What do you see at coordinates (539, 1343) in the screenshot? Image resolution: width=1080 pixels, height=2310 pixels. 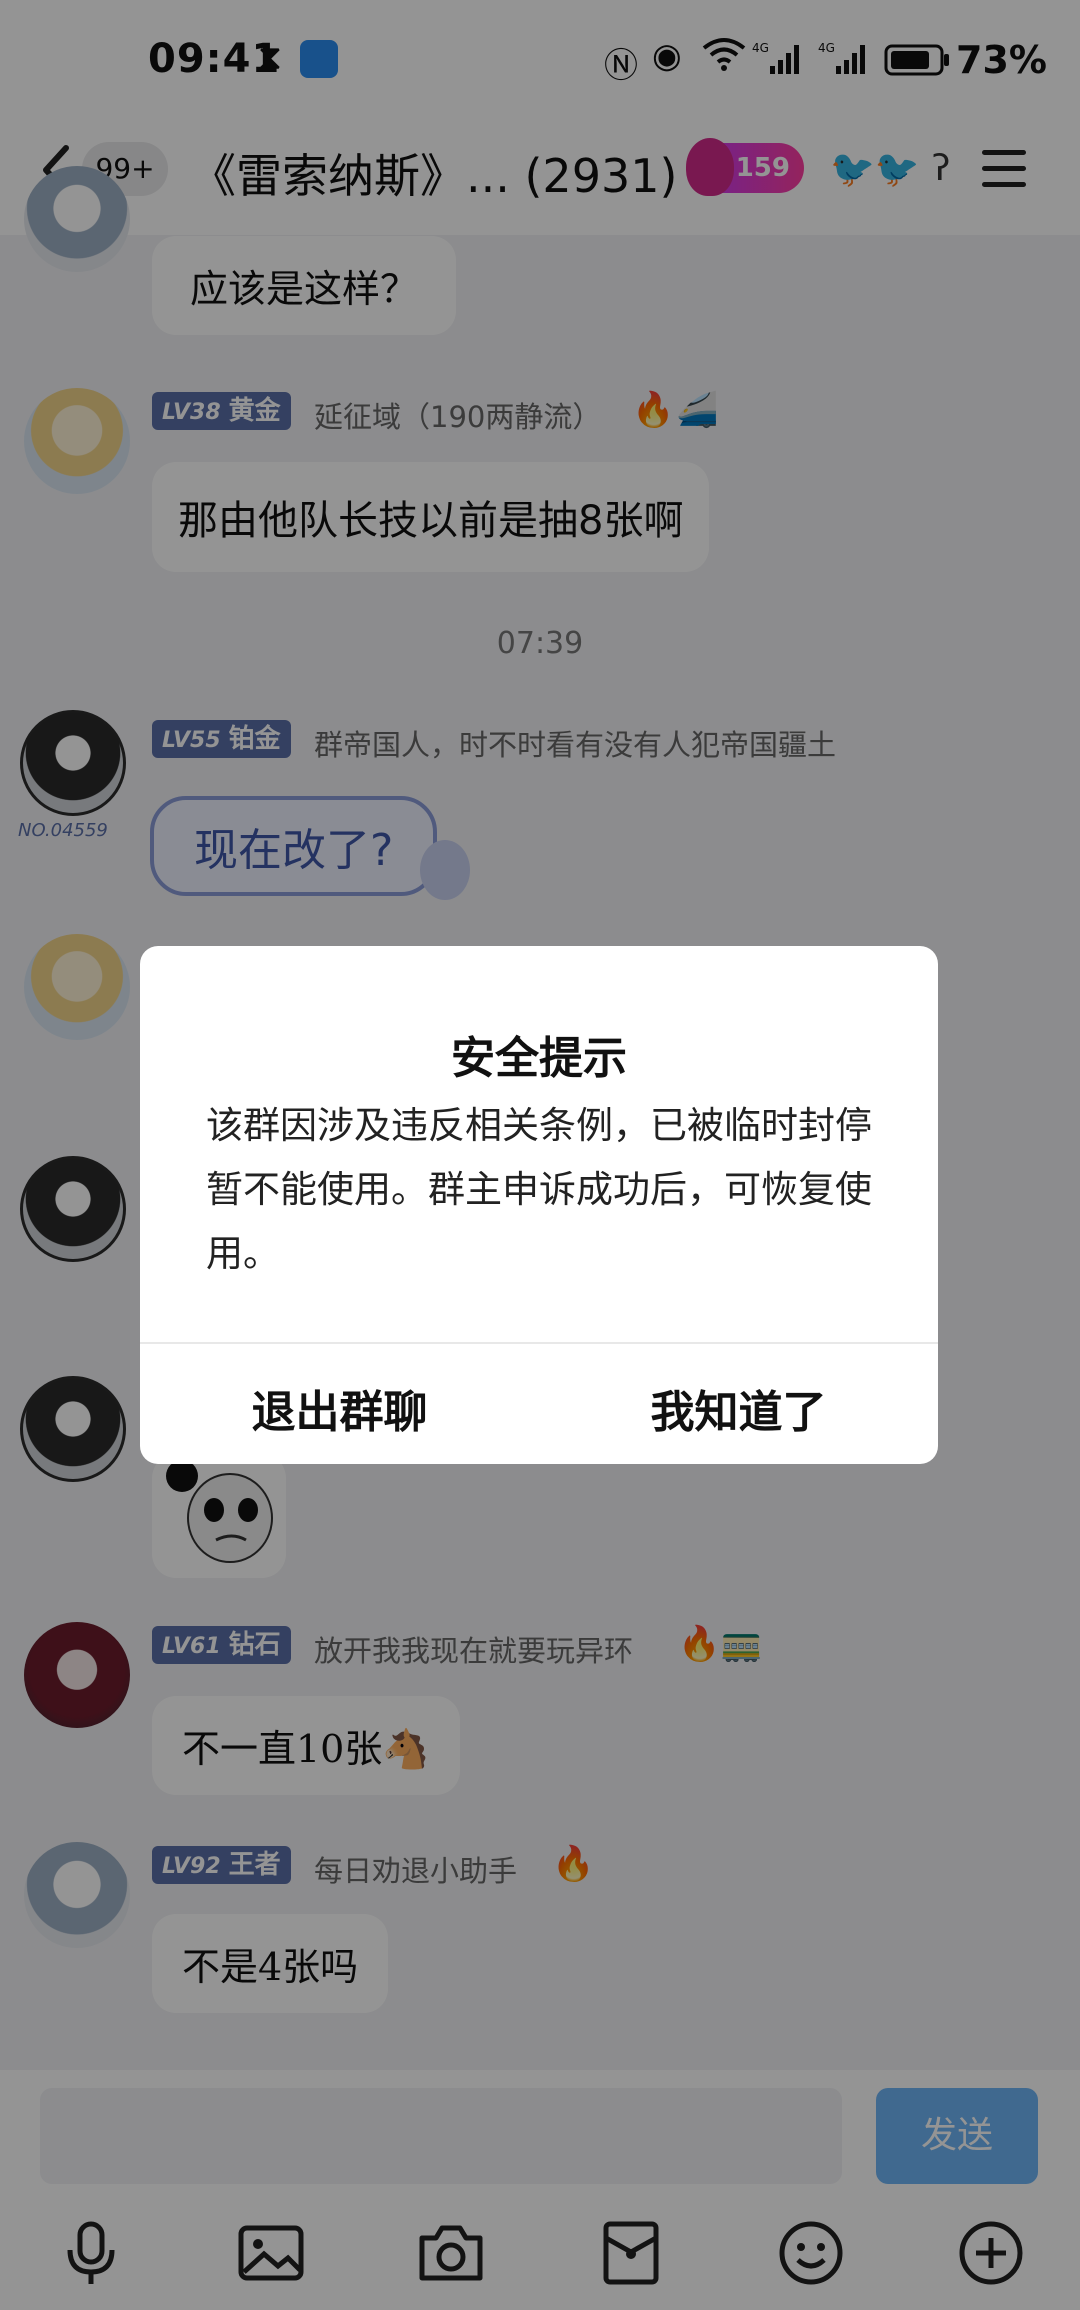 I see `dialog-divider` at bounding box center [539, 1343].